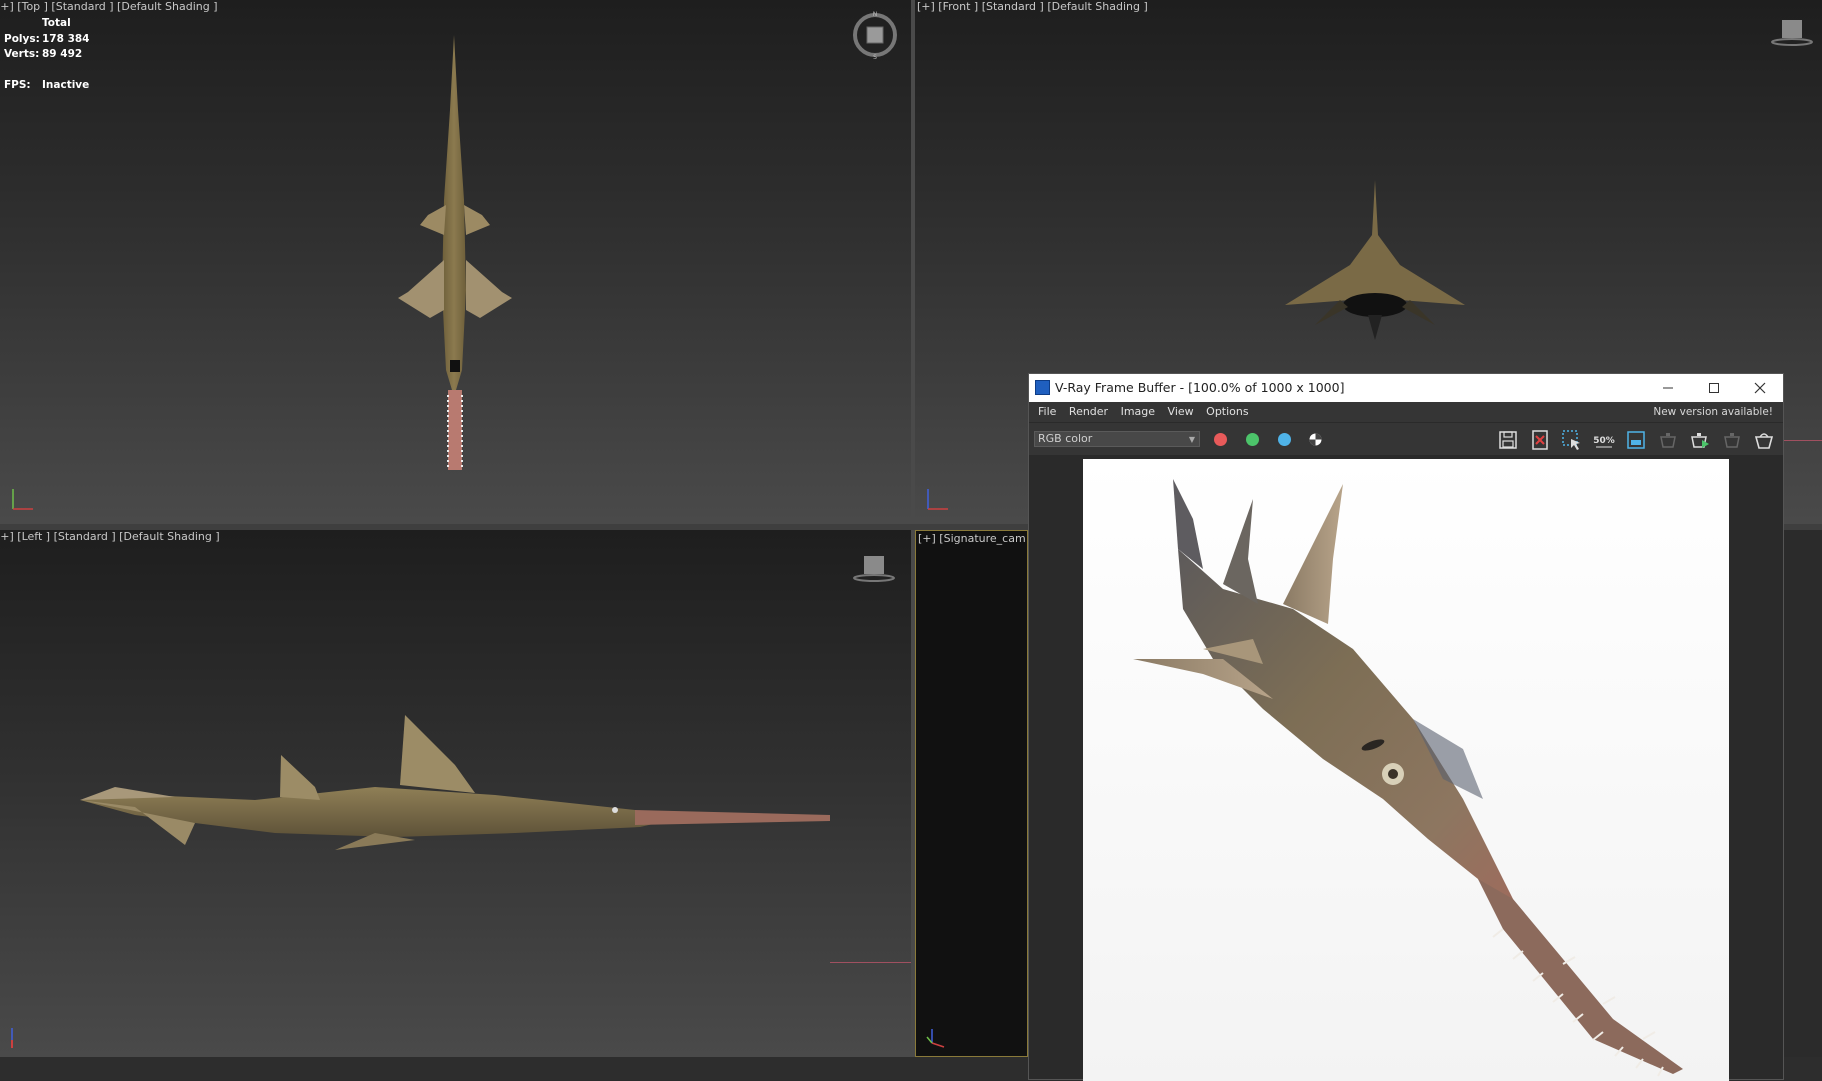  Describe the element at coordinates (1284, 439) in the screenshot. I see `blue-channel-button` at that location.